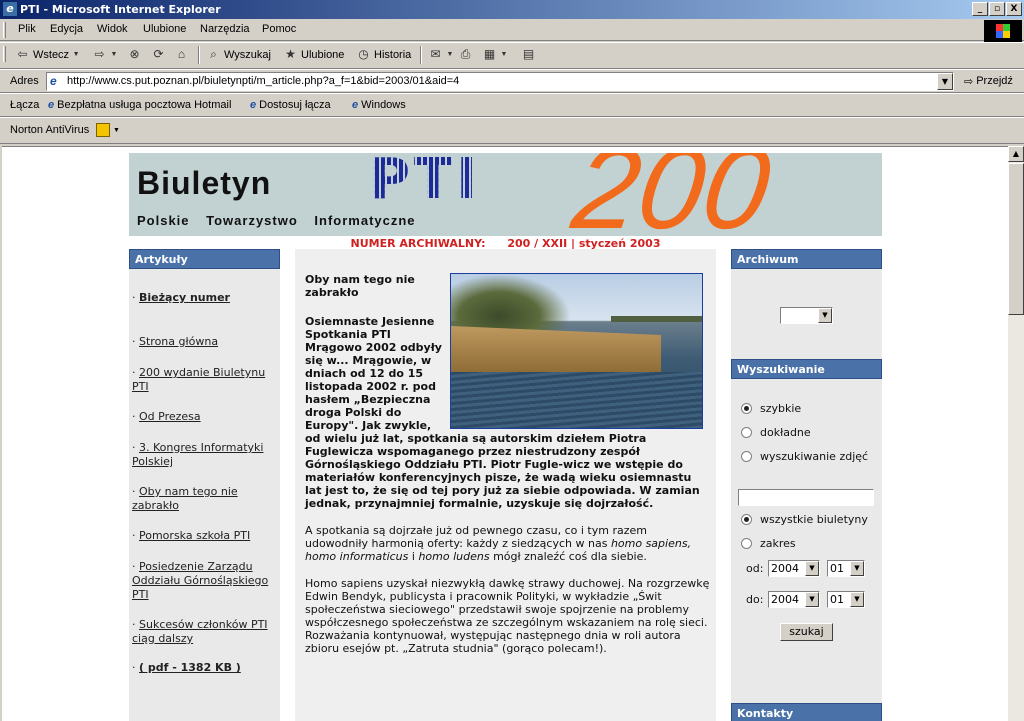 This screenshot has width=1024, height=721. Describe the element at coordinates (846, 599) in the screenshot. I see `to-month-select: 01 ▼` at that location.